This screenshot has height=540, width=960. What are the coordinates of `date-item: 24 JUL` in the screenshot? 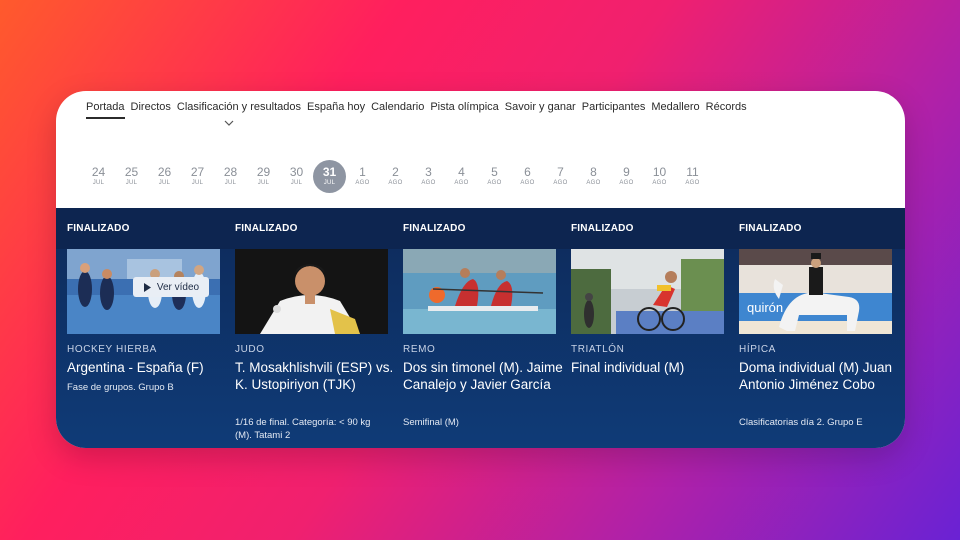 It's located at (98, 176).